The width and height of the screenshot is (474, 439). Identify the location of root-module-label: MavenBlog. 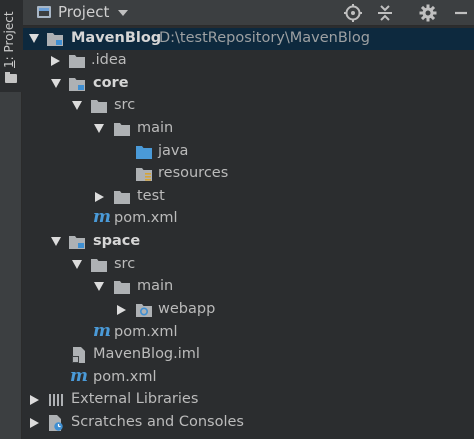
(116, 38).